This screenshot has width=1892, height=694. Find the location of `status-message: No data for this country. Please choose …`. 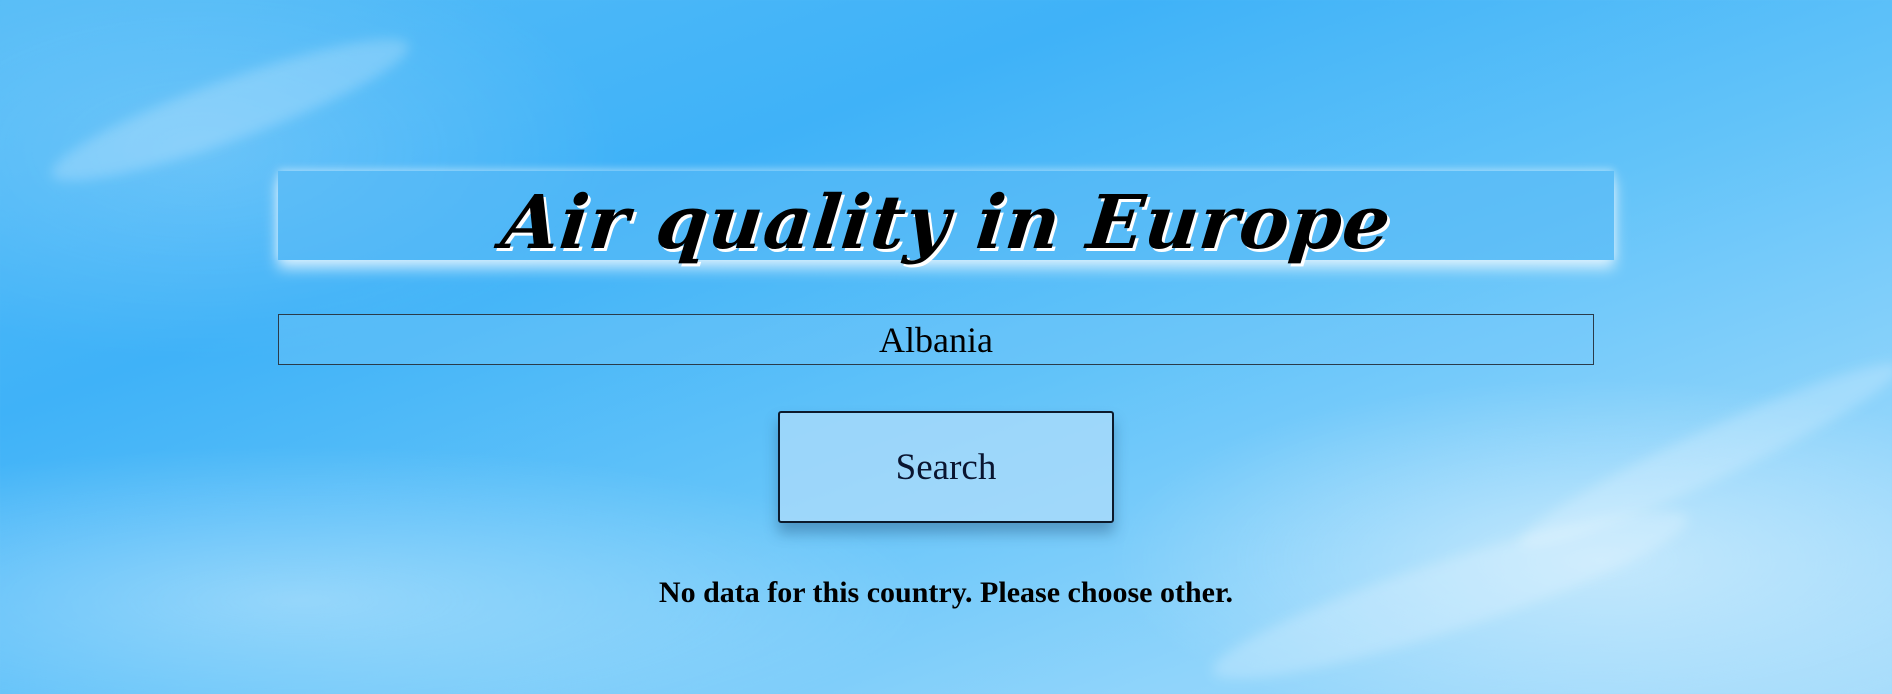

status-message: No data for this country. Please choose … is located at coordinates (946, 592).